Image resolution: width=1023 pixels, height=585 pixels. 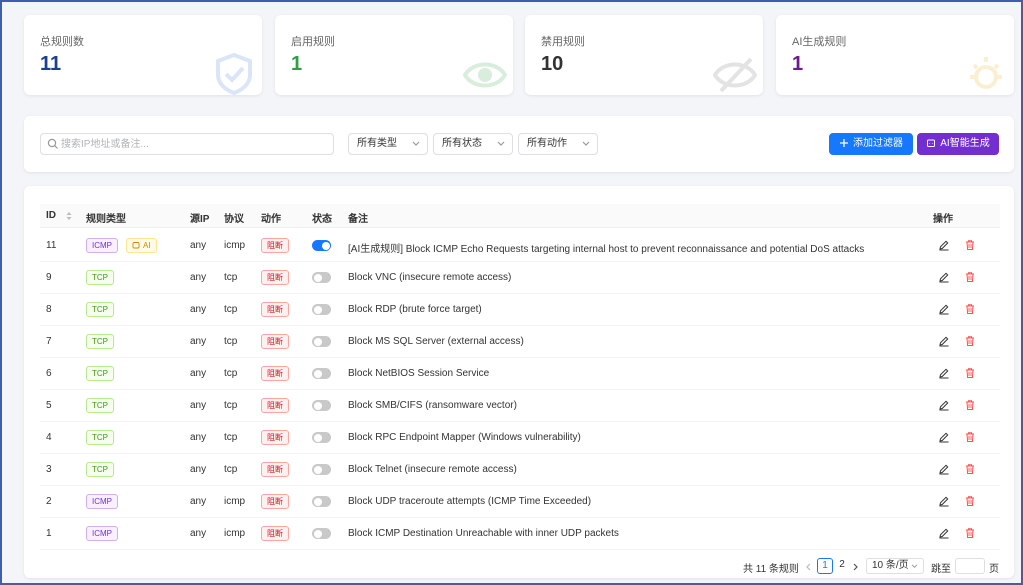 What do you see at coordinates (436, 341) in the screenshot?
I see `cell-note: Block MS SQL Server (external access)` at bounding box center [436, 341].